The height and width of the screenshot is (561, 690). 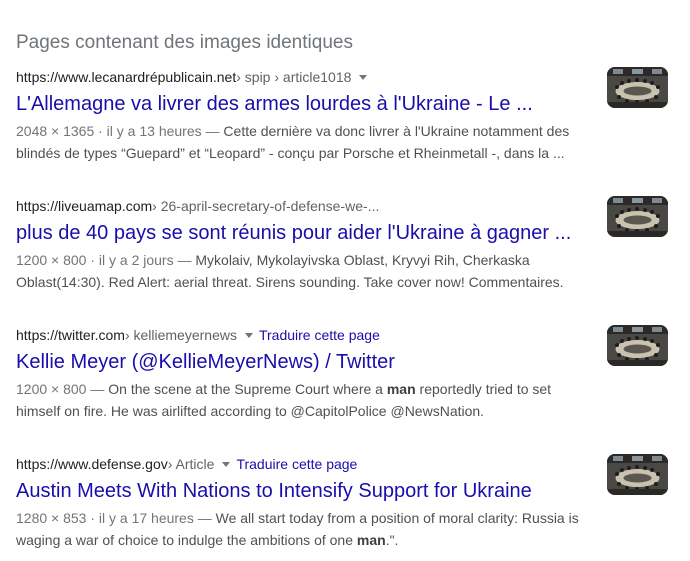 I want to click on result-meta: 1200 × 800 · il y a 2 jours —, so click(x=106, y=260).